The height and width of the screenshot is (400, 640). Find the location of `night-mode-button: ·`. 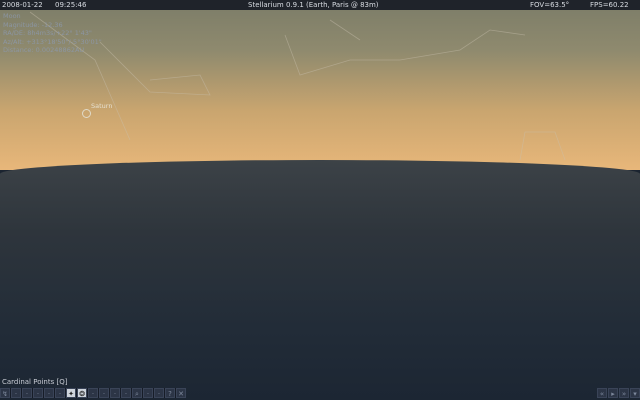

night-mode-button: · is located at coordinates (159, 393).